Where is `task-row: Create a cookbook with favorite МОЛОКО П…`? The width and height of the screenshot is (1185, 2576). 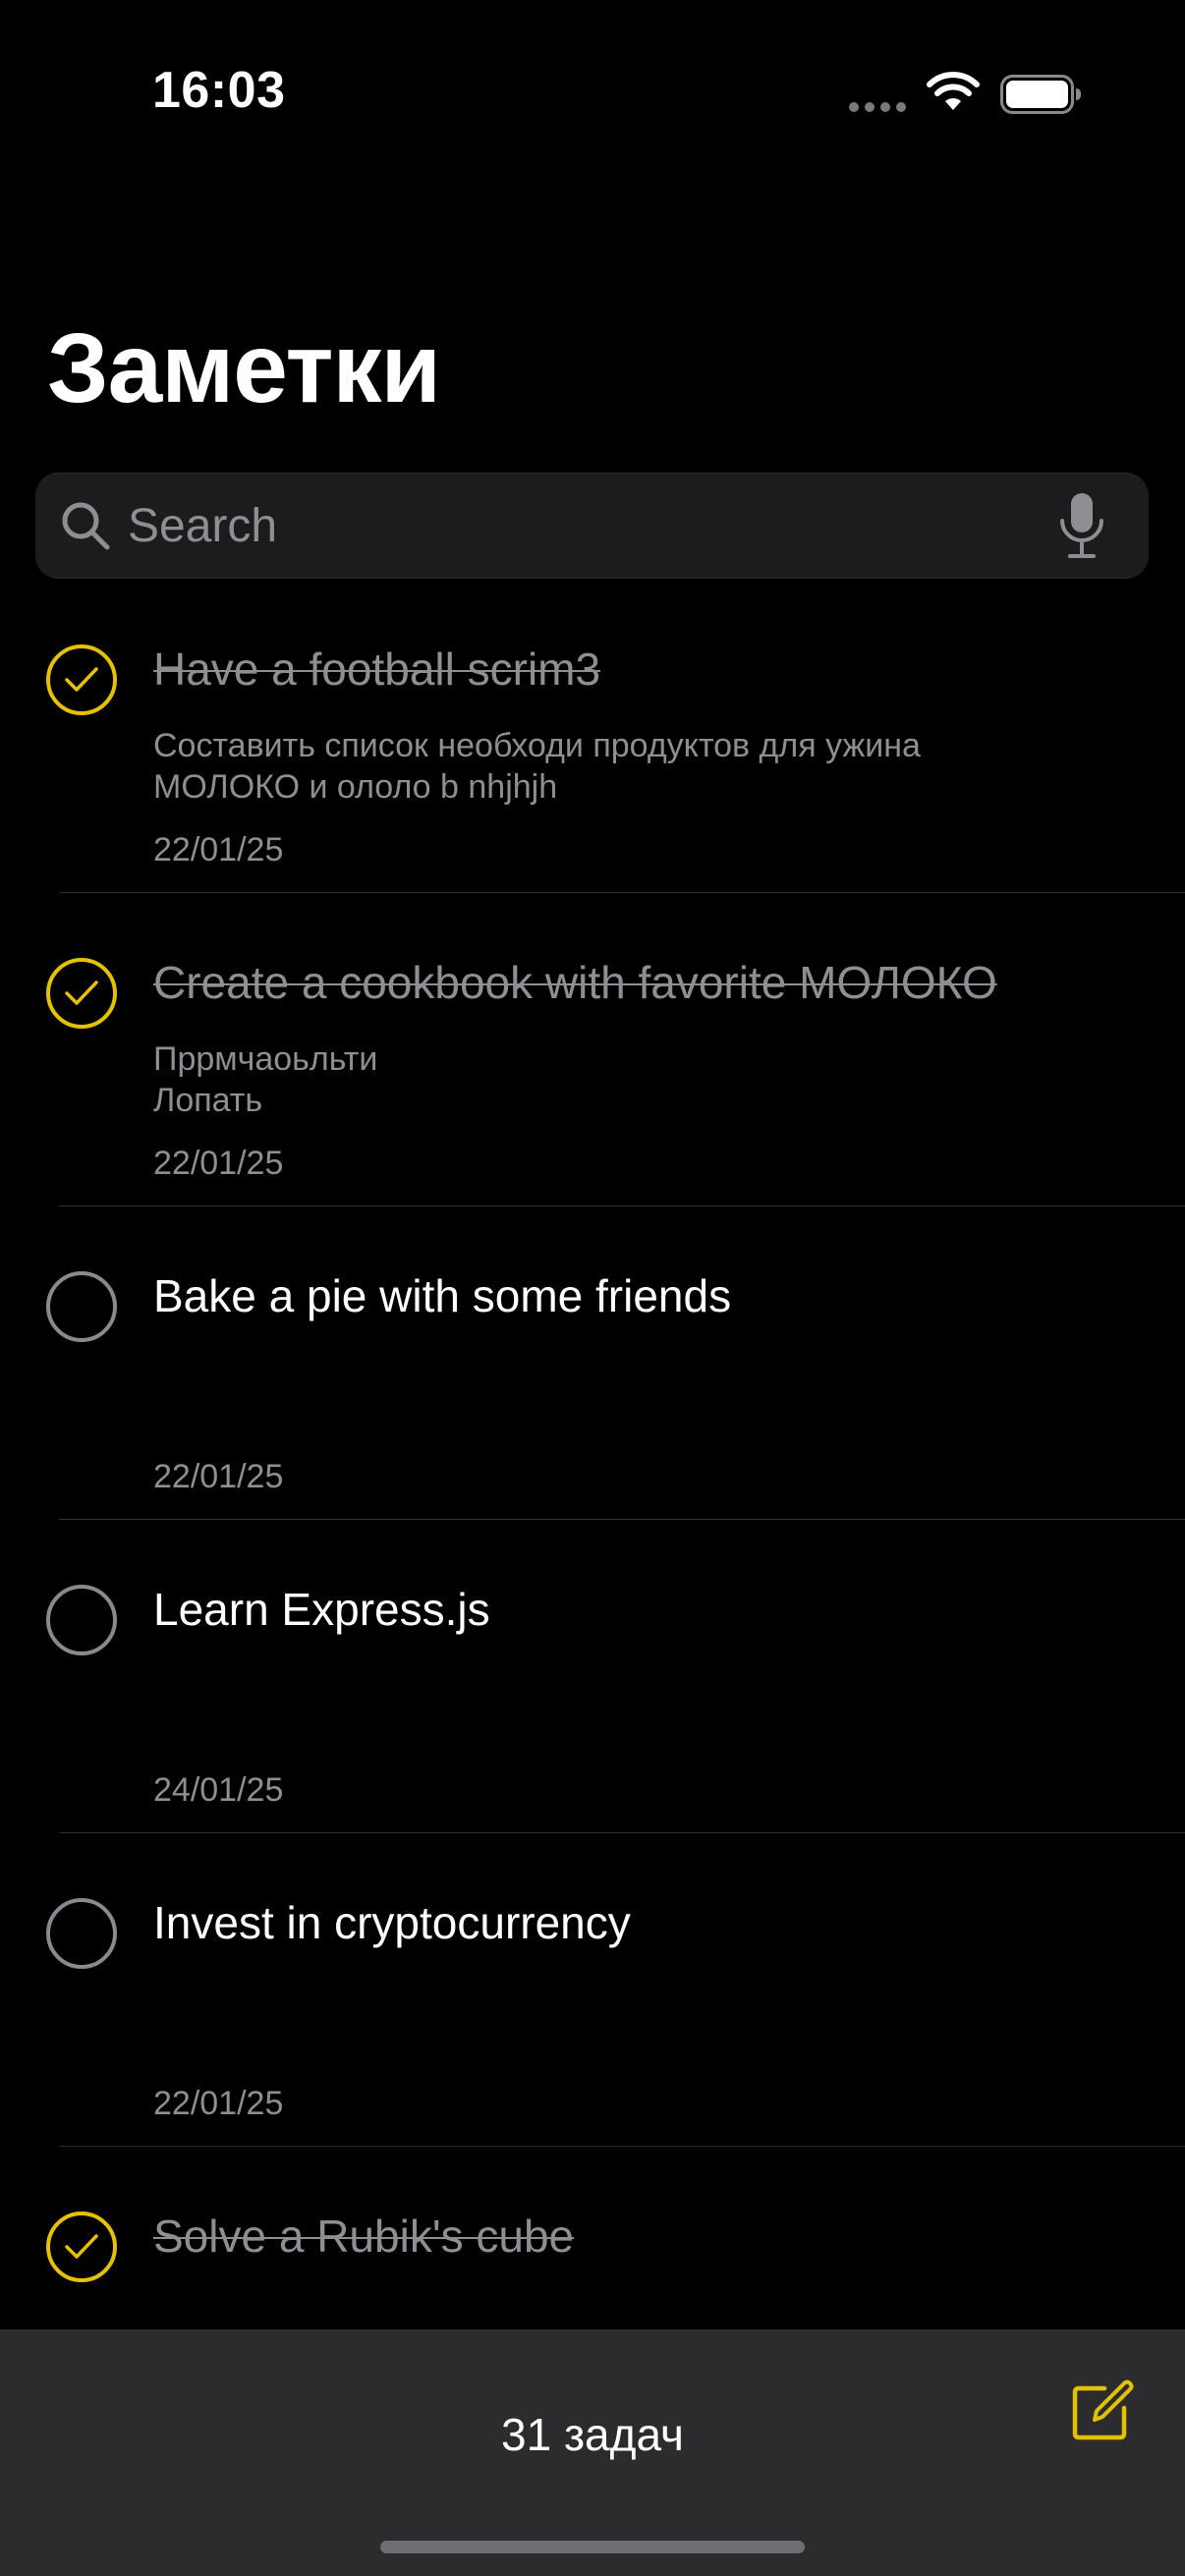
task-row: Create a cookbook with favorite МОЛОКО П… is located at coordinates (592, 1049).